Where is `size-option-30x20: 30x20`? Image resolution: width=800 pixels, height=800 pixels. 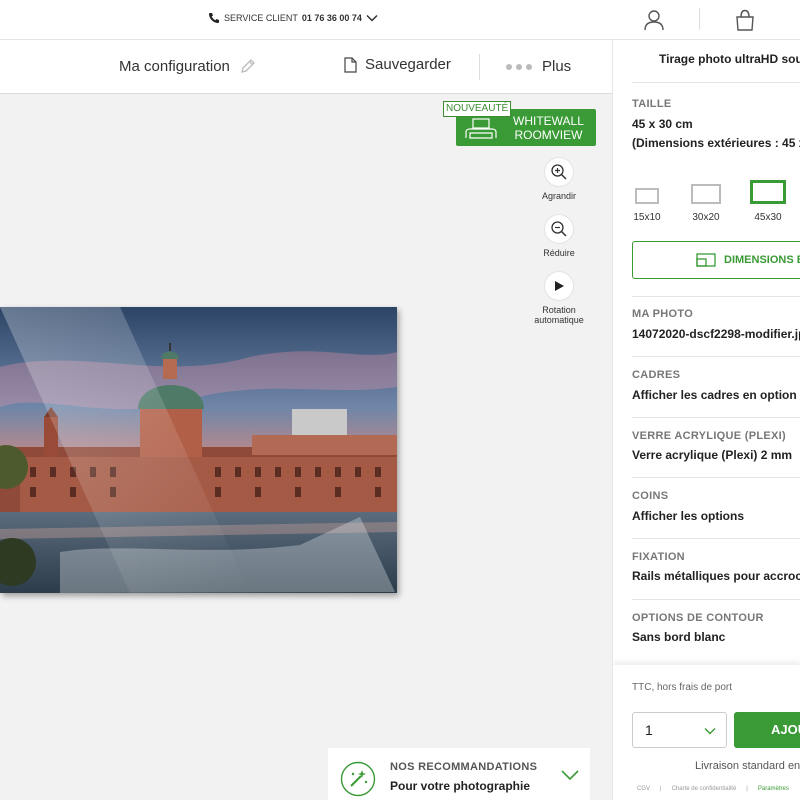 size-option-30x20: 30x20 is located at coordinates (706, 201).